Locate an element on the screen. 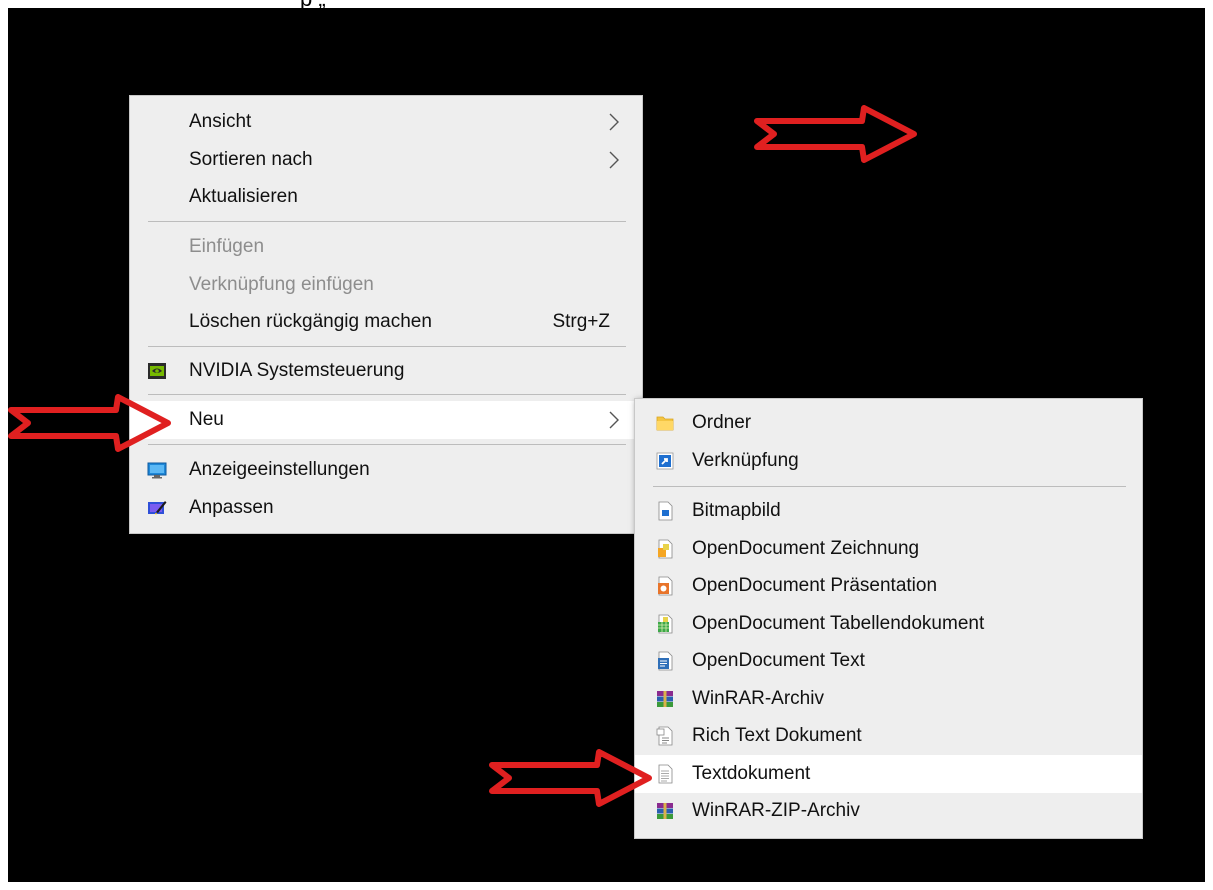 The width and height of the screenshot is (1213, 890). submenu-item-opendocument-zeichnung: OpenDocument Zeichnung is located at coordinates (888, 549).